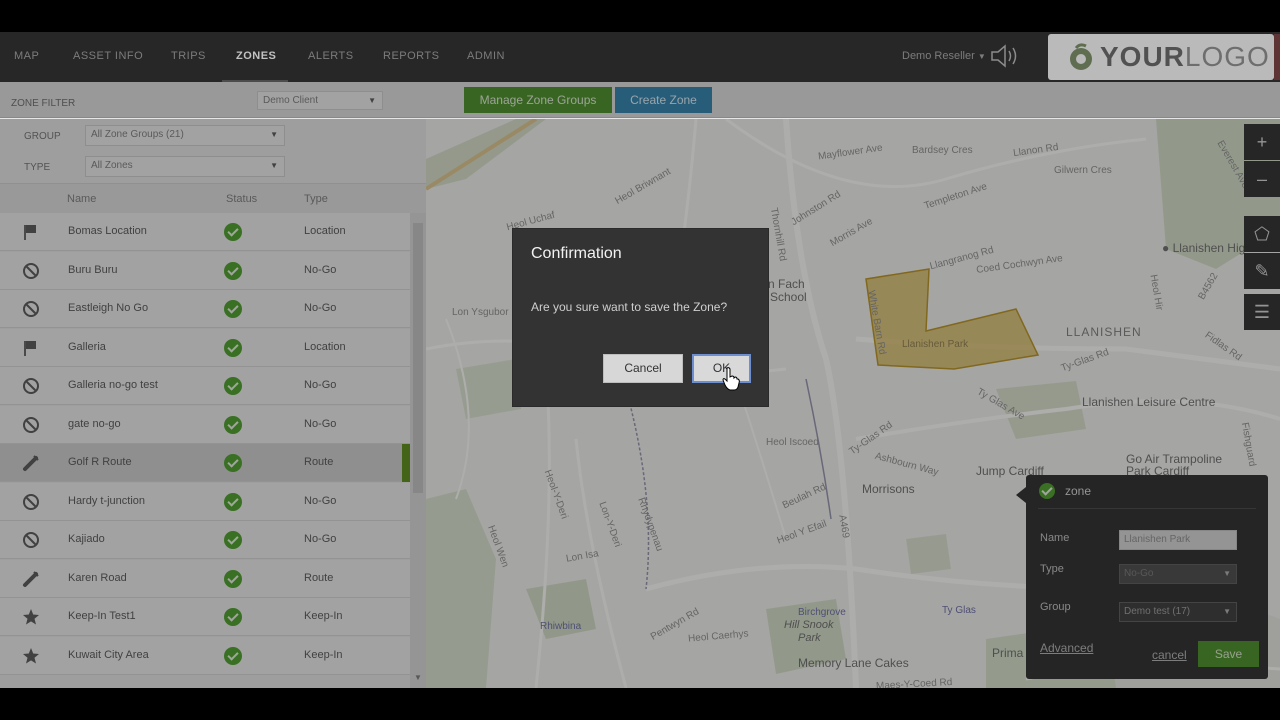  I want to click on dialog-message: Are you sure want to save the Zone?, so click(629, 307).